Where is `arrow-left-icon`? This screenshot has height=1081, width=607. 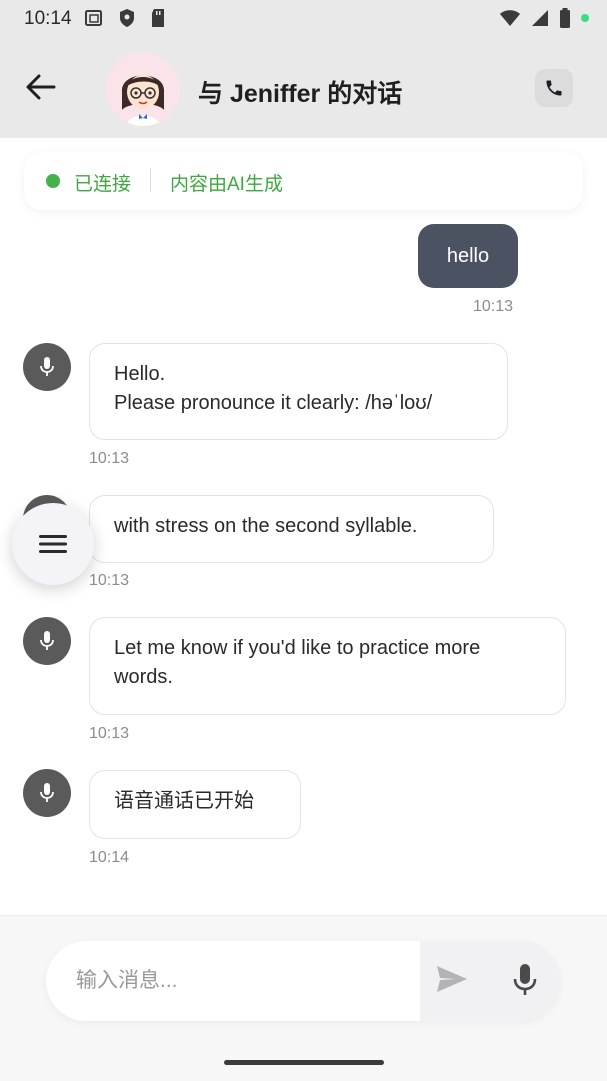
arrow-left-icon is located at coordinates (41, 87).